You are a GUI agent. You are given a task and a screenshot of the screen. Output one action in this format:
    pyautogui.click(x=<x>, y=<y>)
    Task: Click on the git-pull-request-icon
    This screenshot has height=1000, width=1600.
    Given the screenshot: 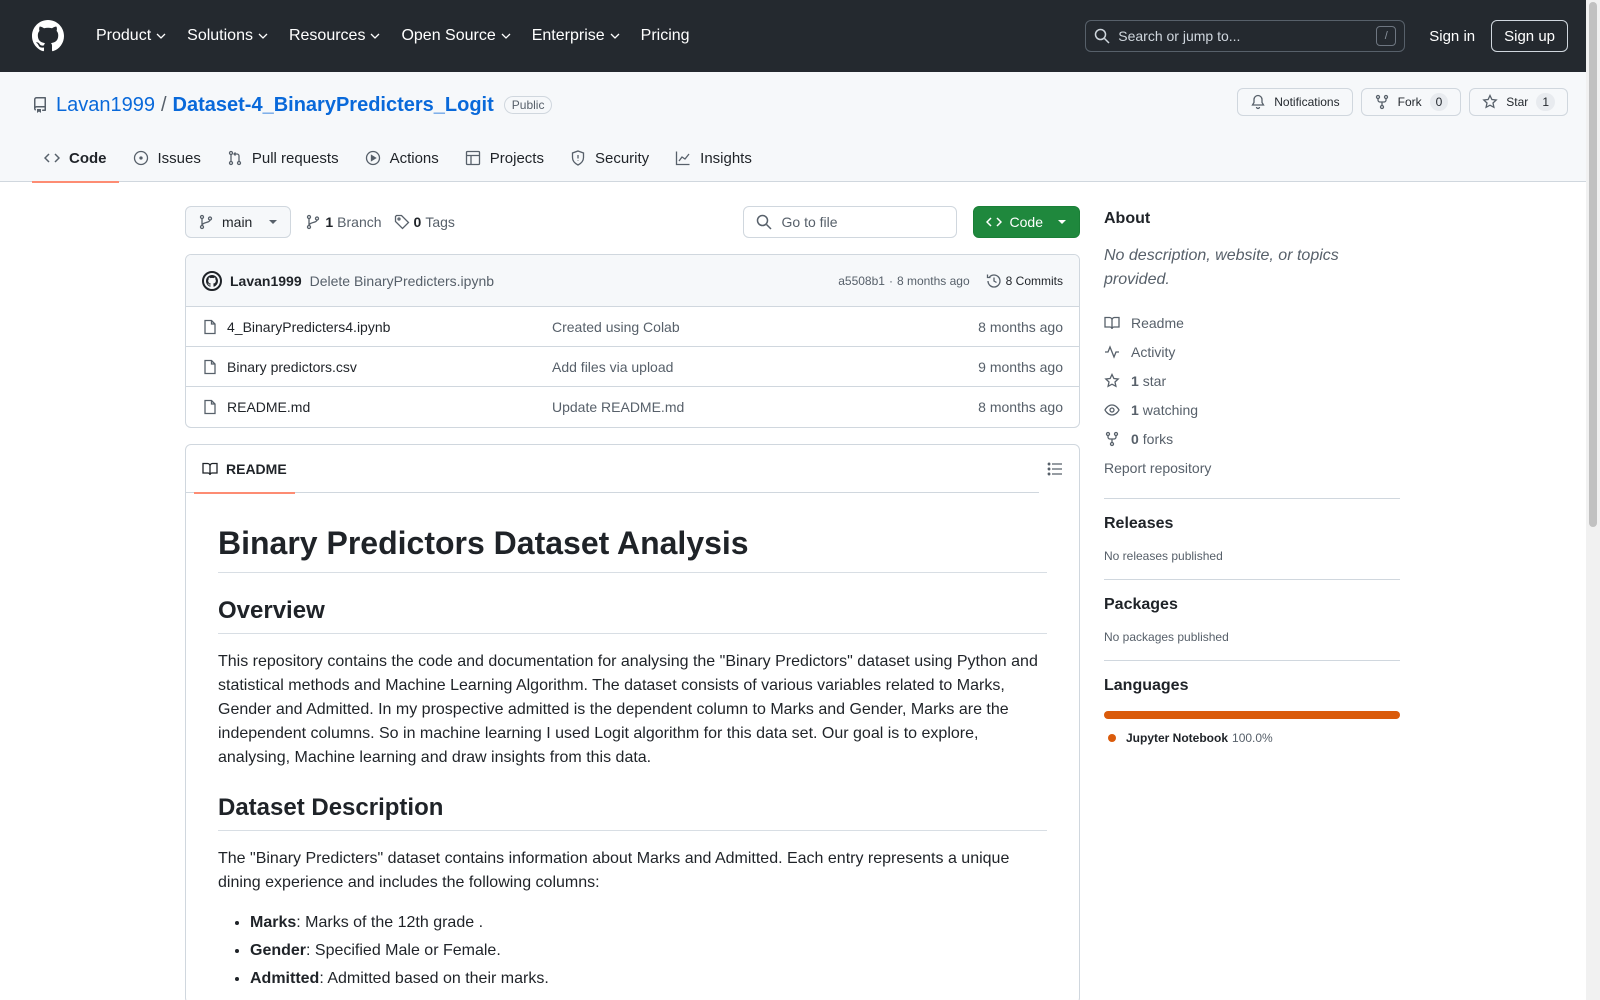 What is the action you would take?
    pyautogui.click(x=235, y=158)
    